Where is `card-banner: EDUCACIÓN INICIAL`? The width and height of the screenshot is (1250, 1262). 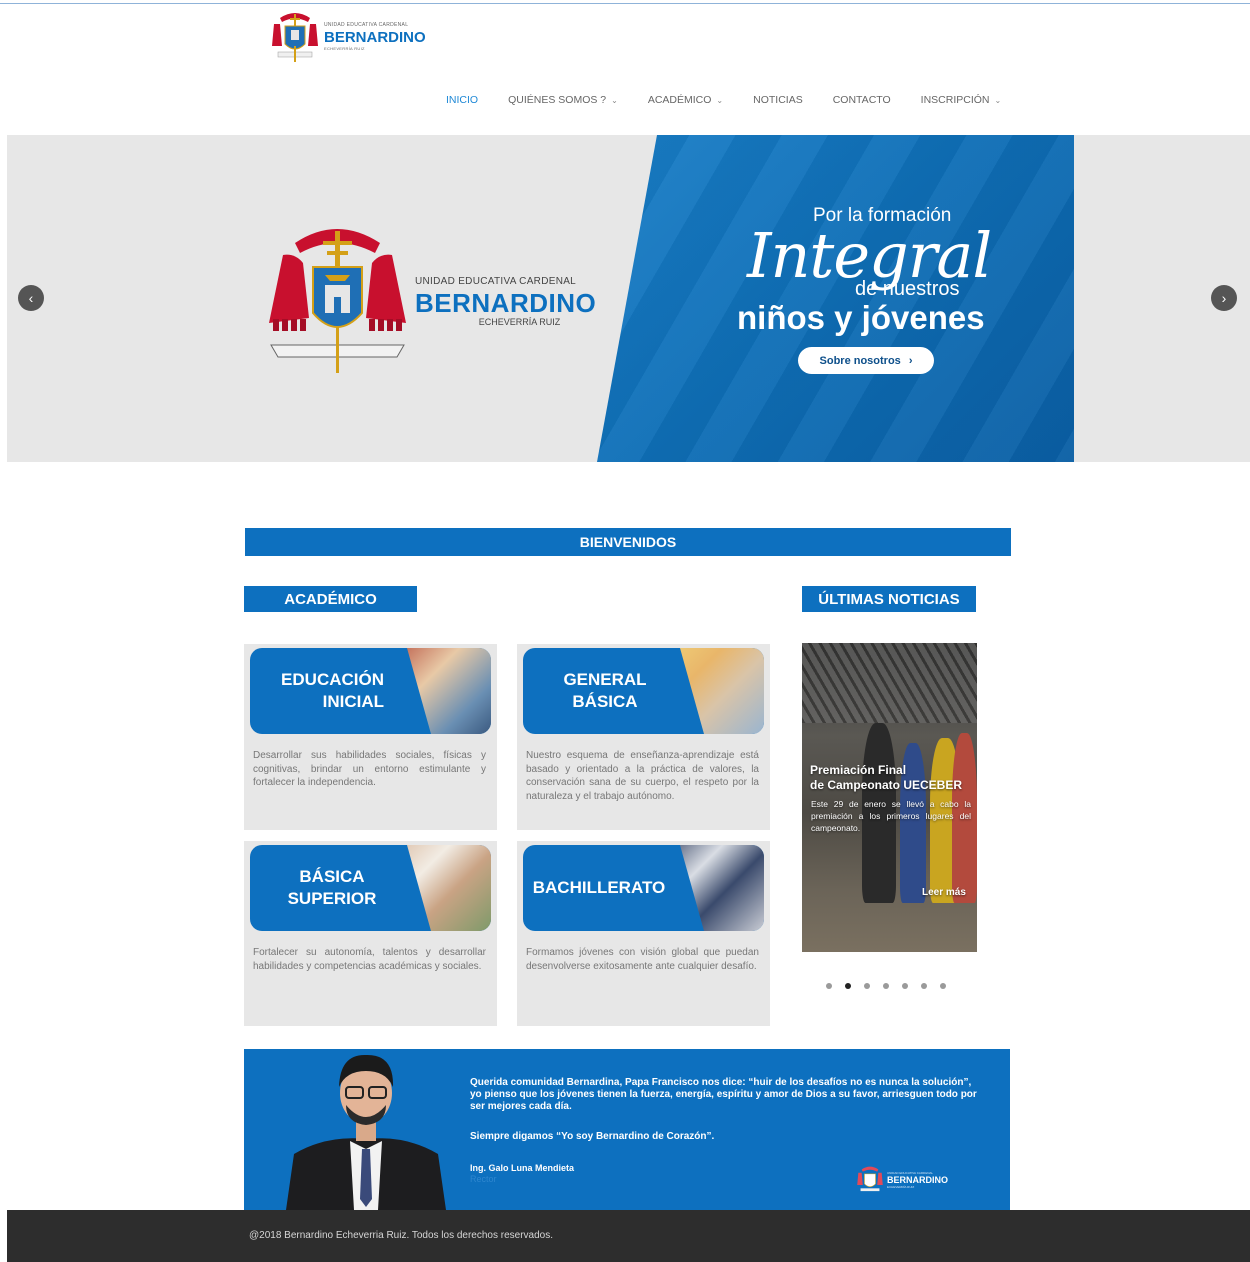 card-banner: EDUCACIÓN INICIAL is located at coordinates (370, 691).